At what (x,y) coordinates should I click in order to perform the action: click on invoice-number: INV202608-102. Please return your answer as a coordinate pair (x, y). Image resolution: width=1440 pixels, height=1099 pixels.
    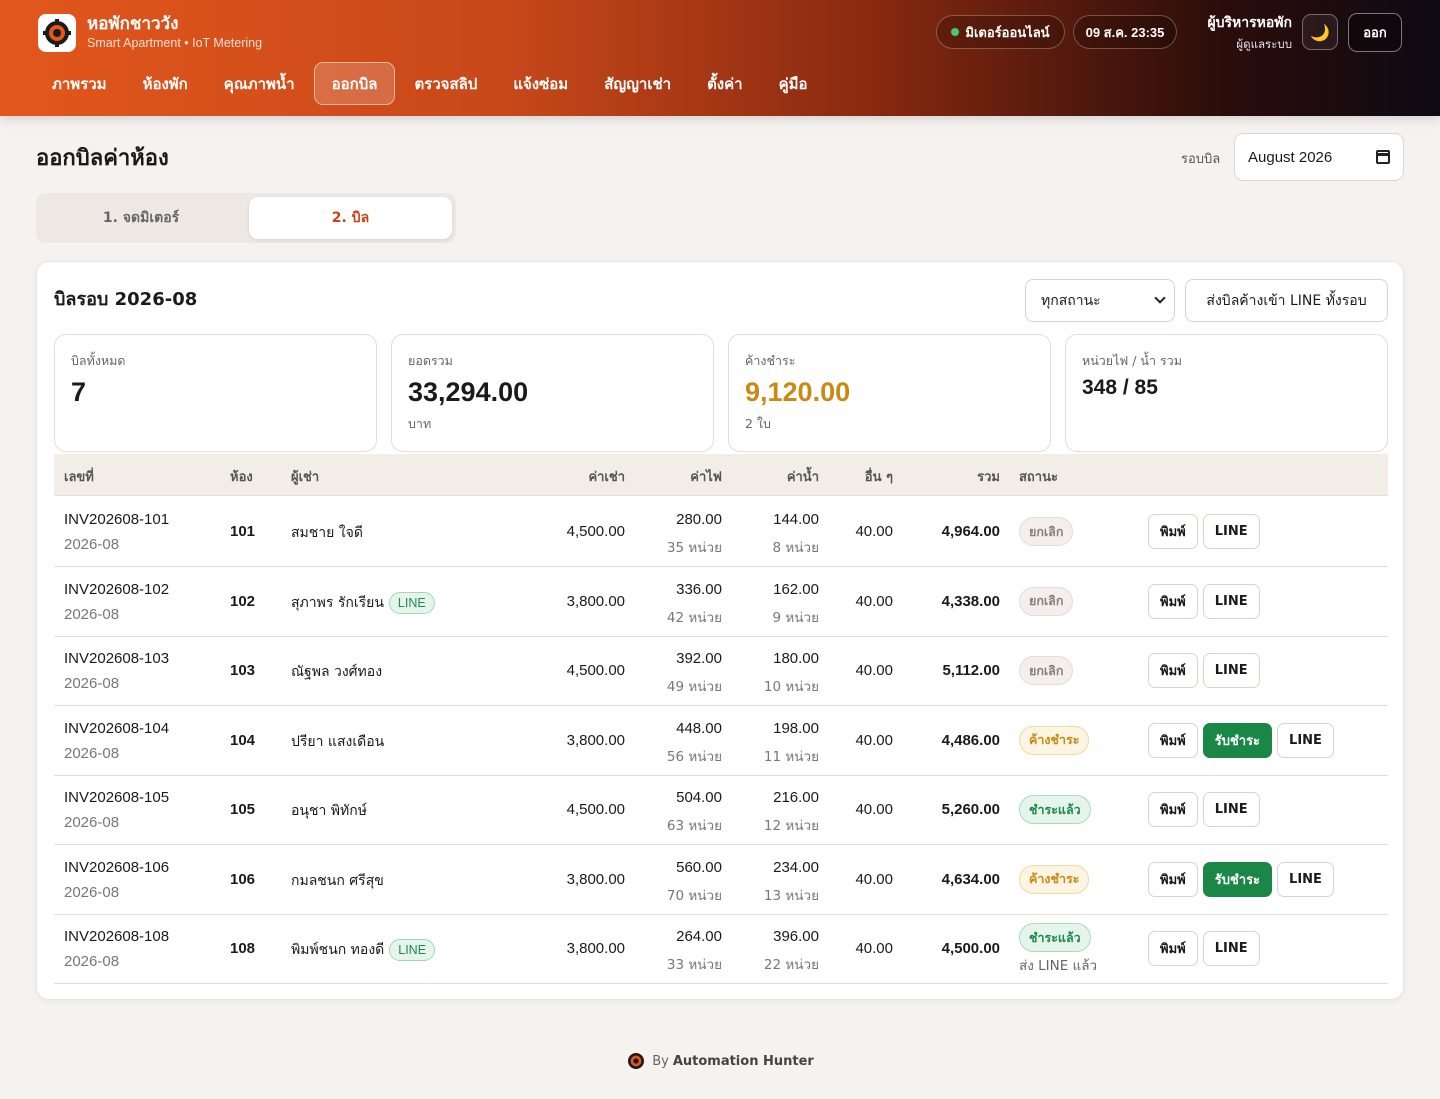
    Looking at the image, I should click on (117, 589).